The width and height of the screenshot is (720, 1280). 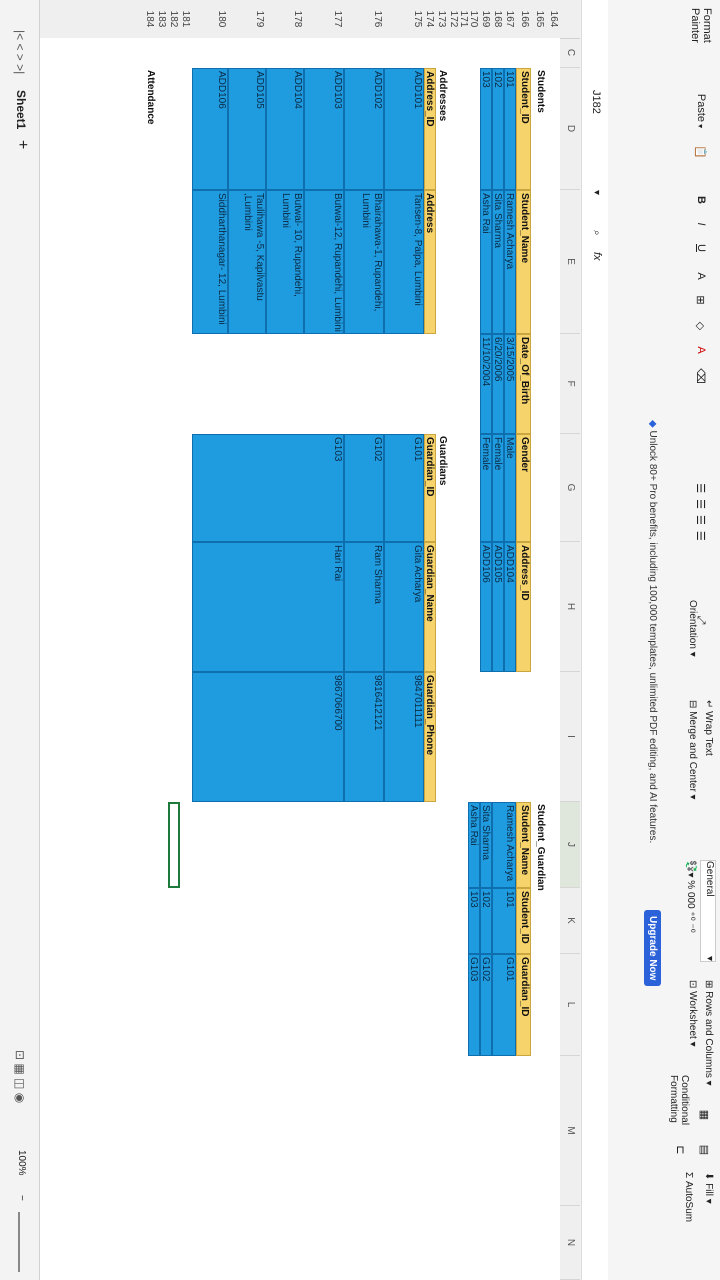 I want to click on upgrade-now-button: Upgrade Now, so click(x=652, y=948).